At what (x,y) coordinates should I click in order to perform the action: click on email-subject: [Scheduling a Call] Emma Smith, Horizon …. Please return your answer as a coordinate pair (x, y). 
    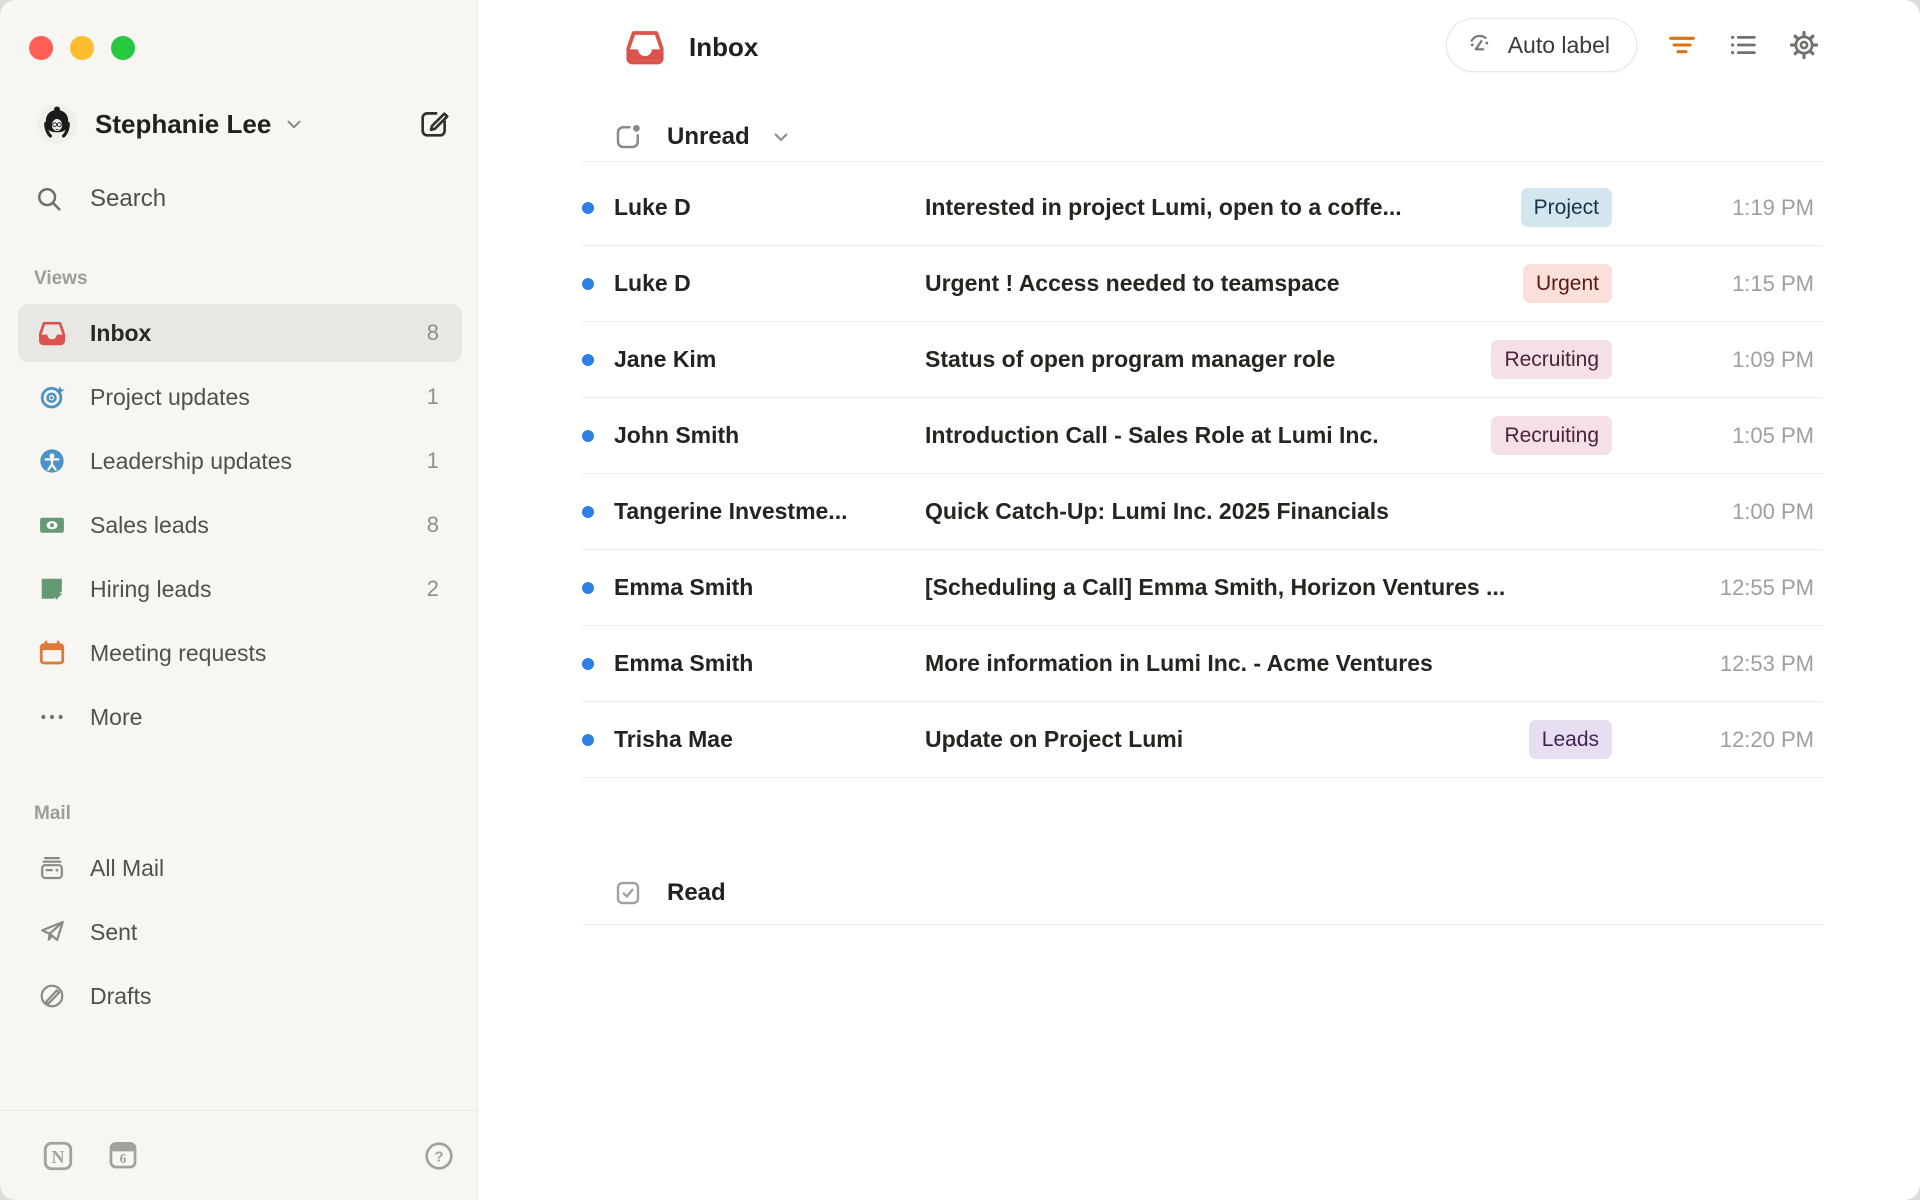
    Looking at the image, I should click on (1215, 587).